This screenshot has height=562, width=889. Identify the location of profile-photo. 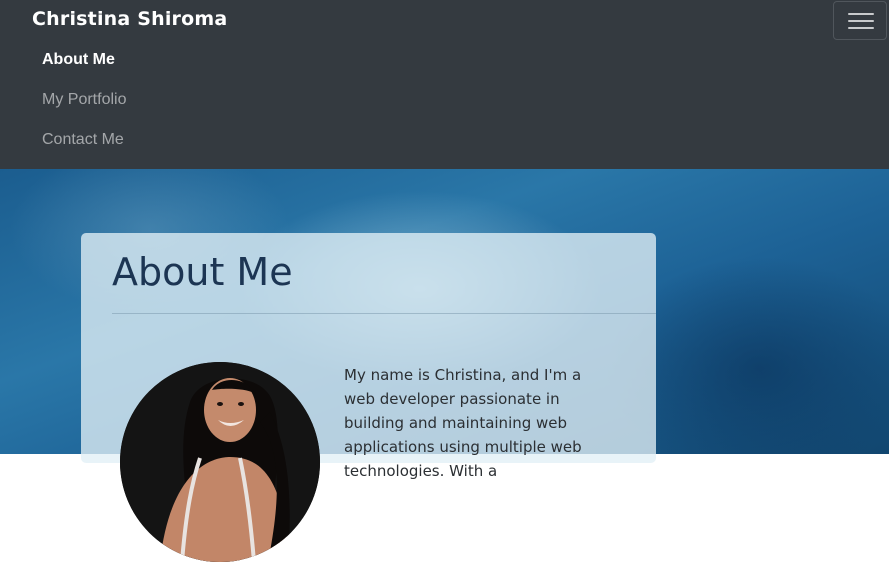
(220, 462).